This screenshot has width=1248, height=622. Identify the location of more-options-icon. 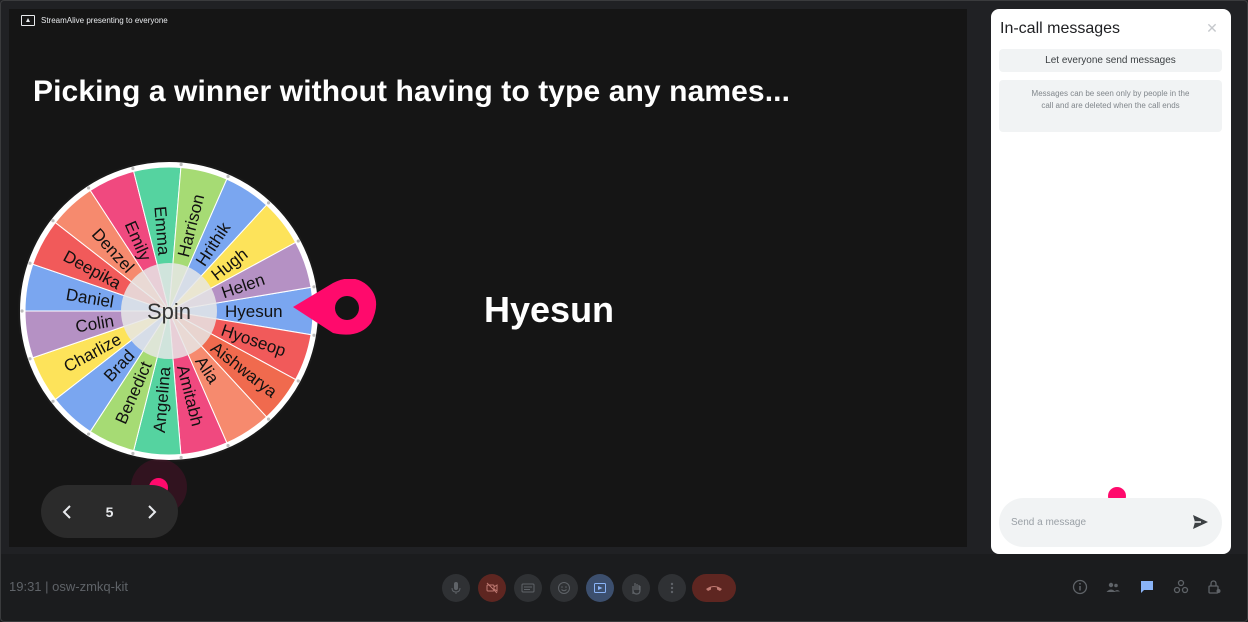
(672, 588).